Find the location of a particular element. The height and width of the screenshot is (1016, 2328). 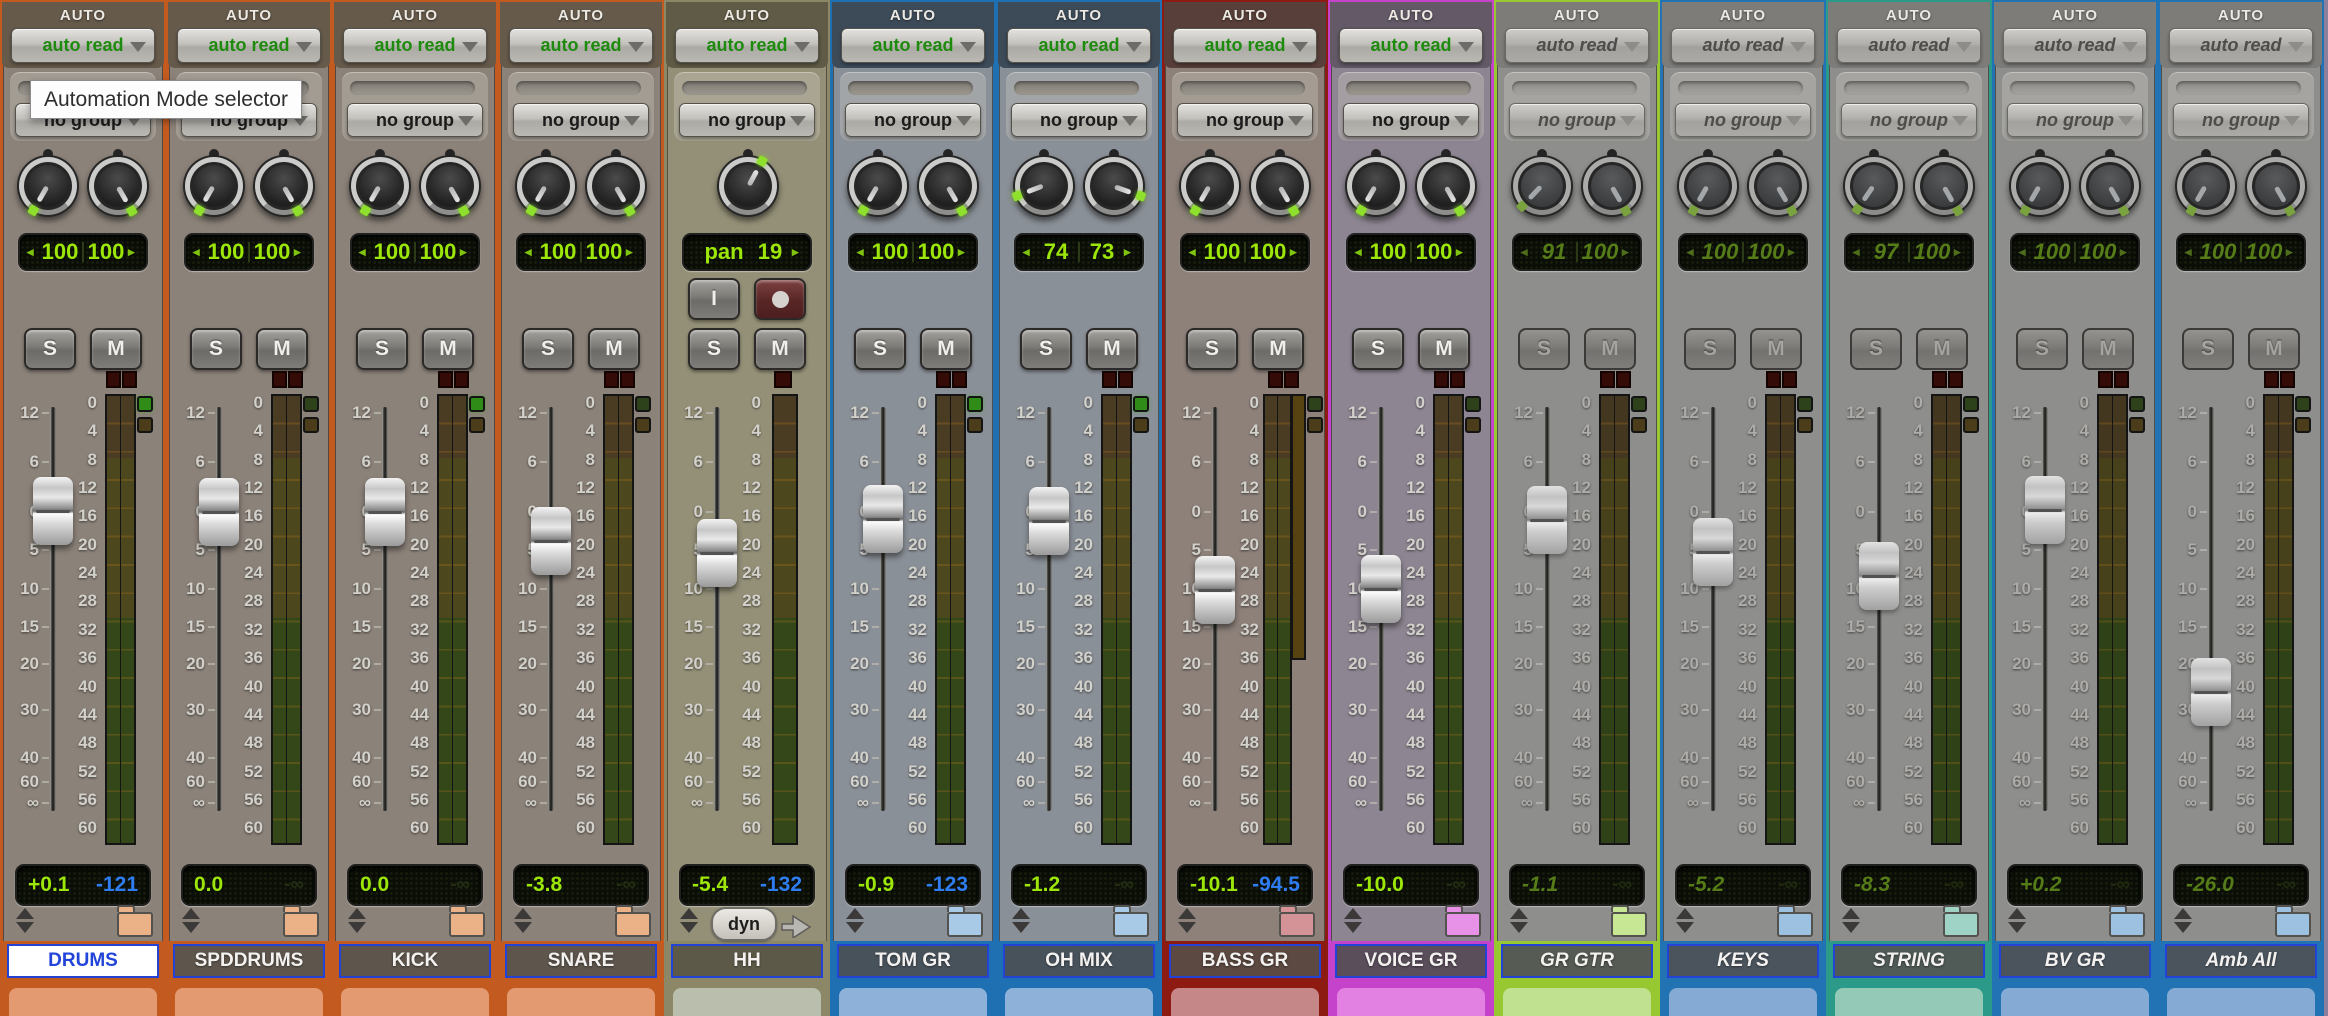

track-name: SNARE is located at coordinates (581, 961).